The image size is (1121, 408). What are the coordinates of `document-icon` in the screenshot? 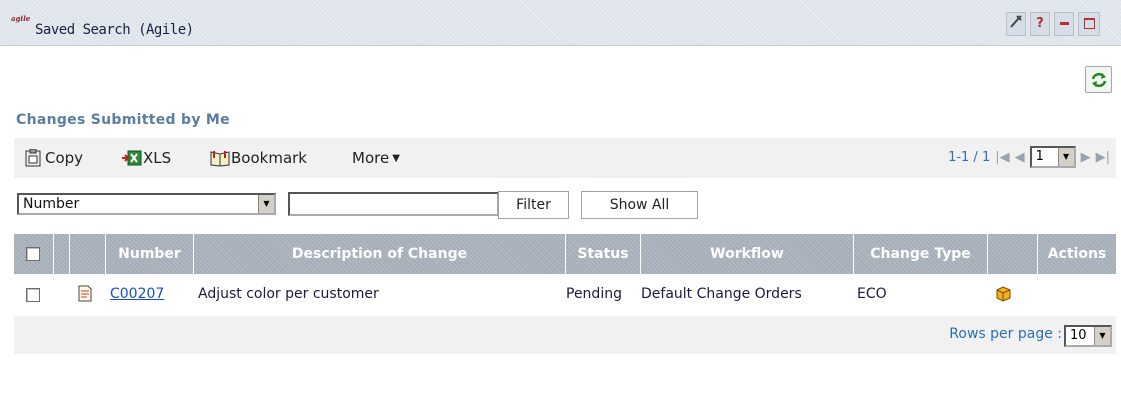 It's located at (85, 295).